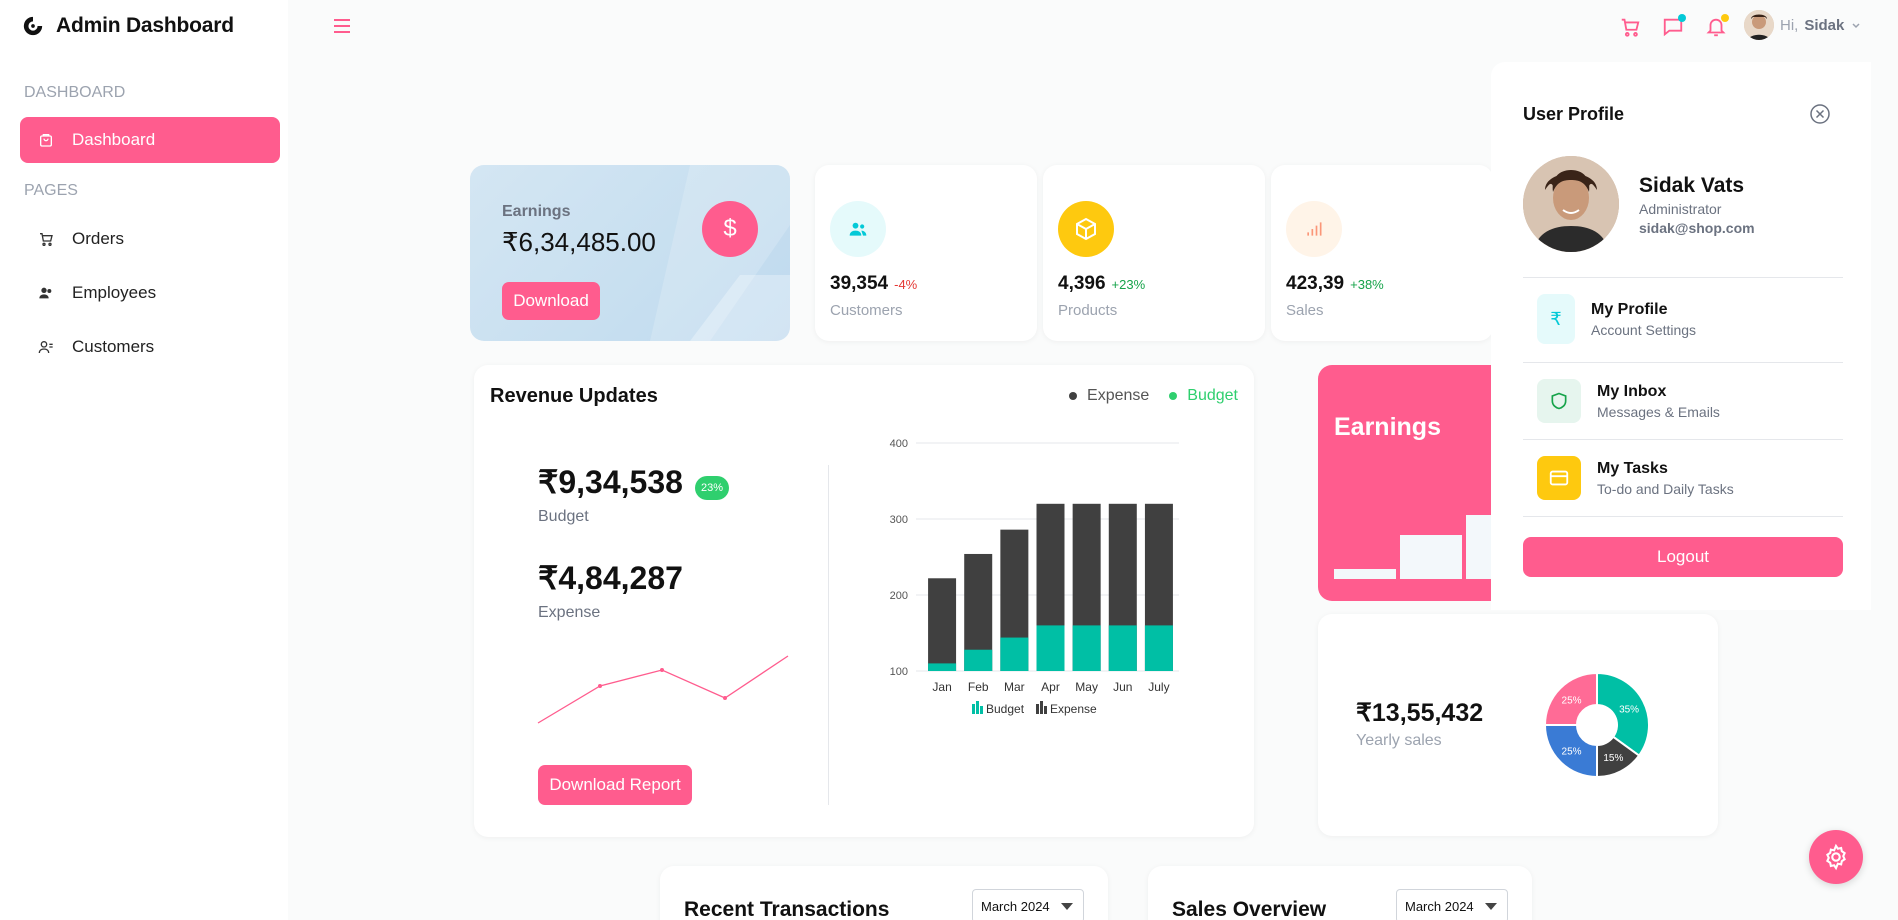 This screenshot has height=920, width=1898. What do you see at coordinates (1824, 25) in the screenshot?
I see `user-name: Sidak` at bounding box center [1824, 25].